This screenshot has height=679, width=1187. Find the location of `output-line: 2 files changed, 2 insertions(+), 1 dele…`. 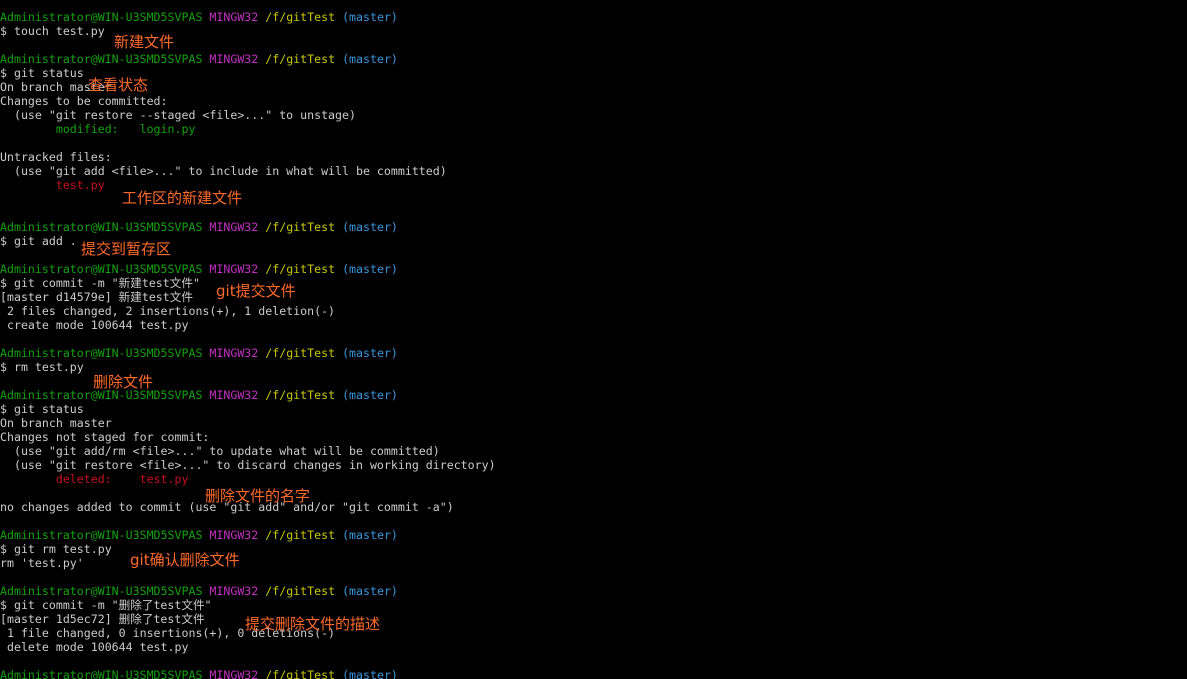

output-line: 2 files changed, 2 insertions(+), 1 dele… is located at coordinates (168, 311).